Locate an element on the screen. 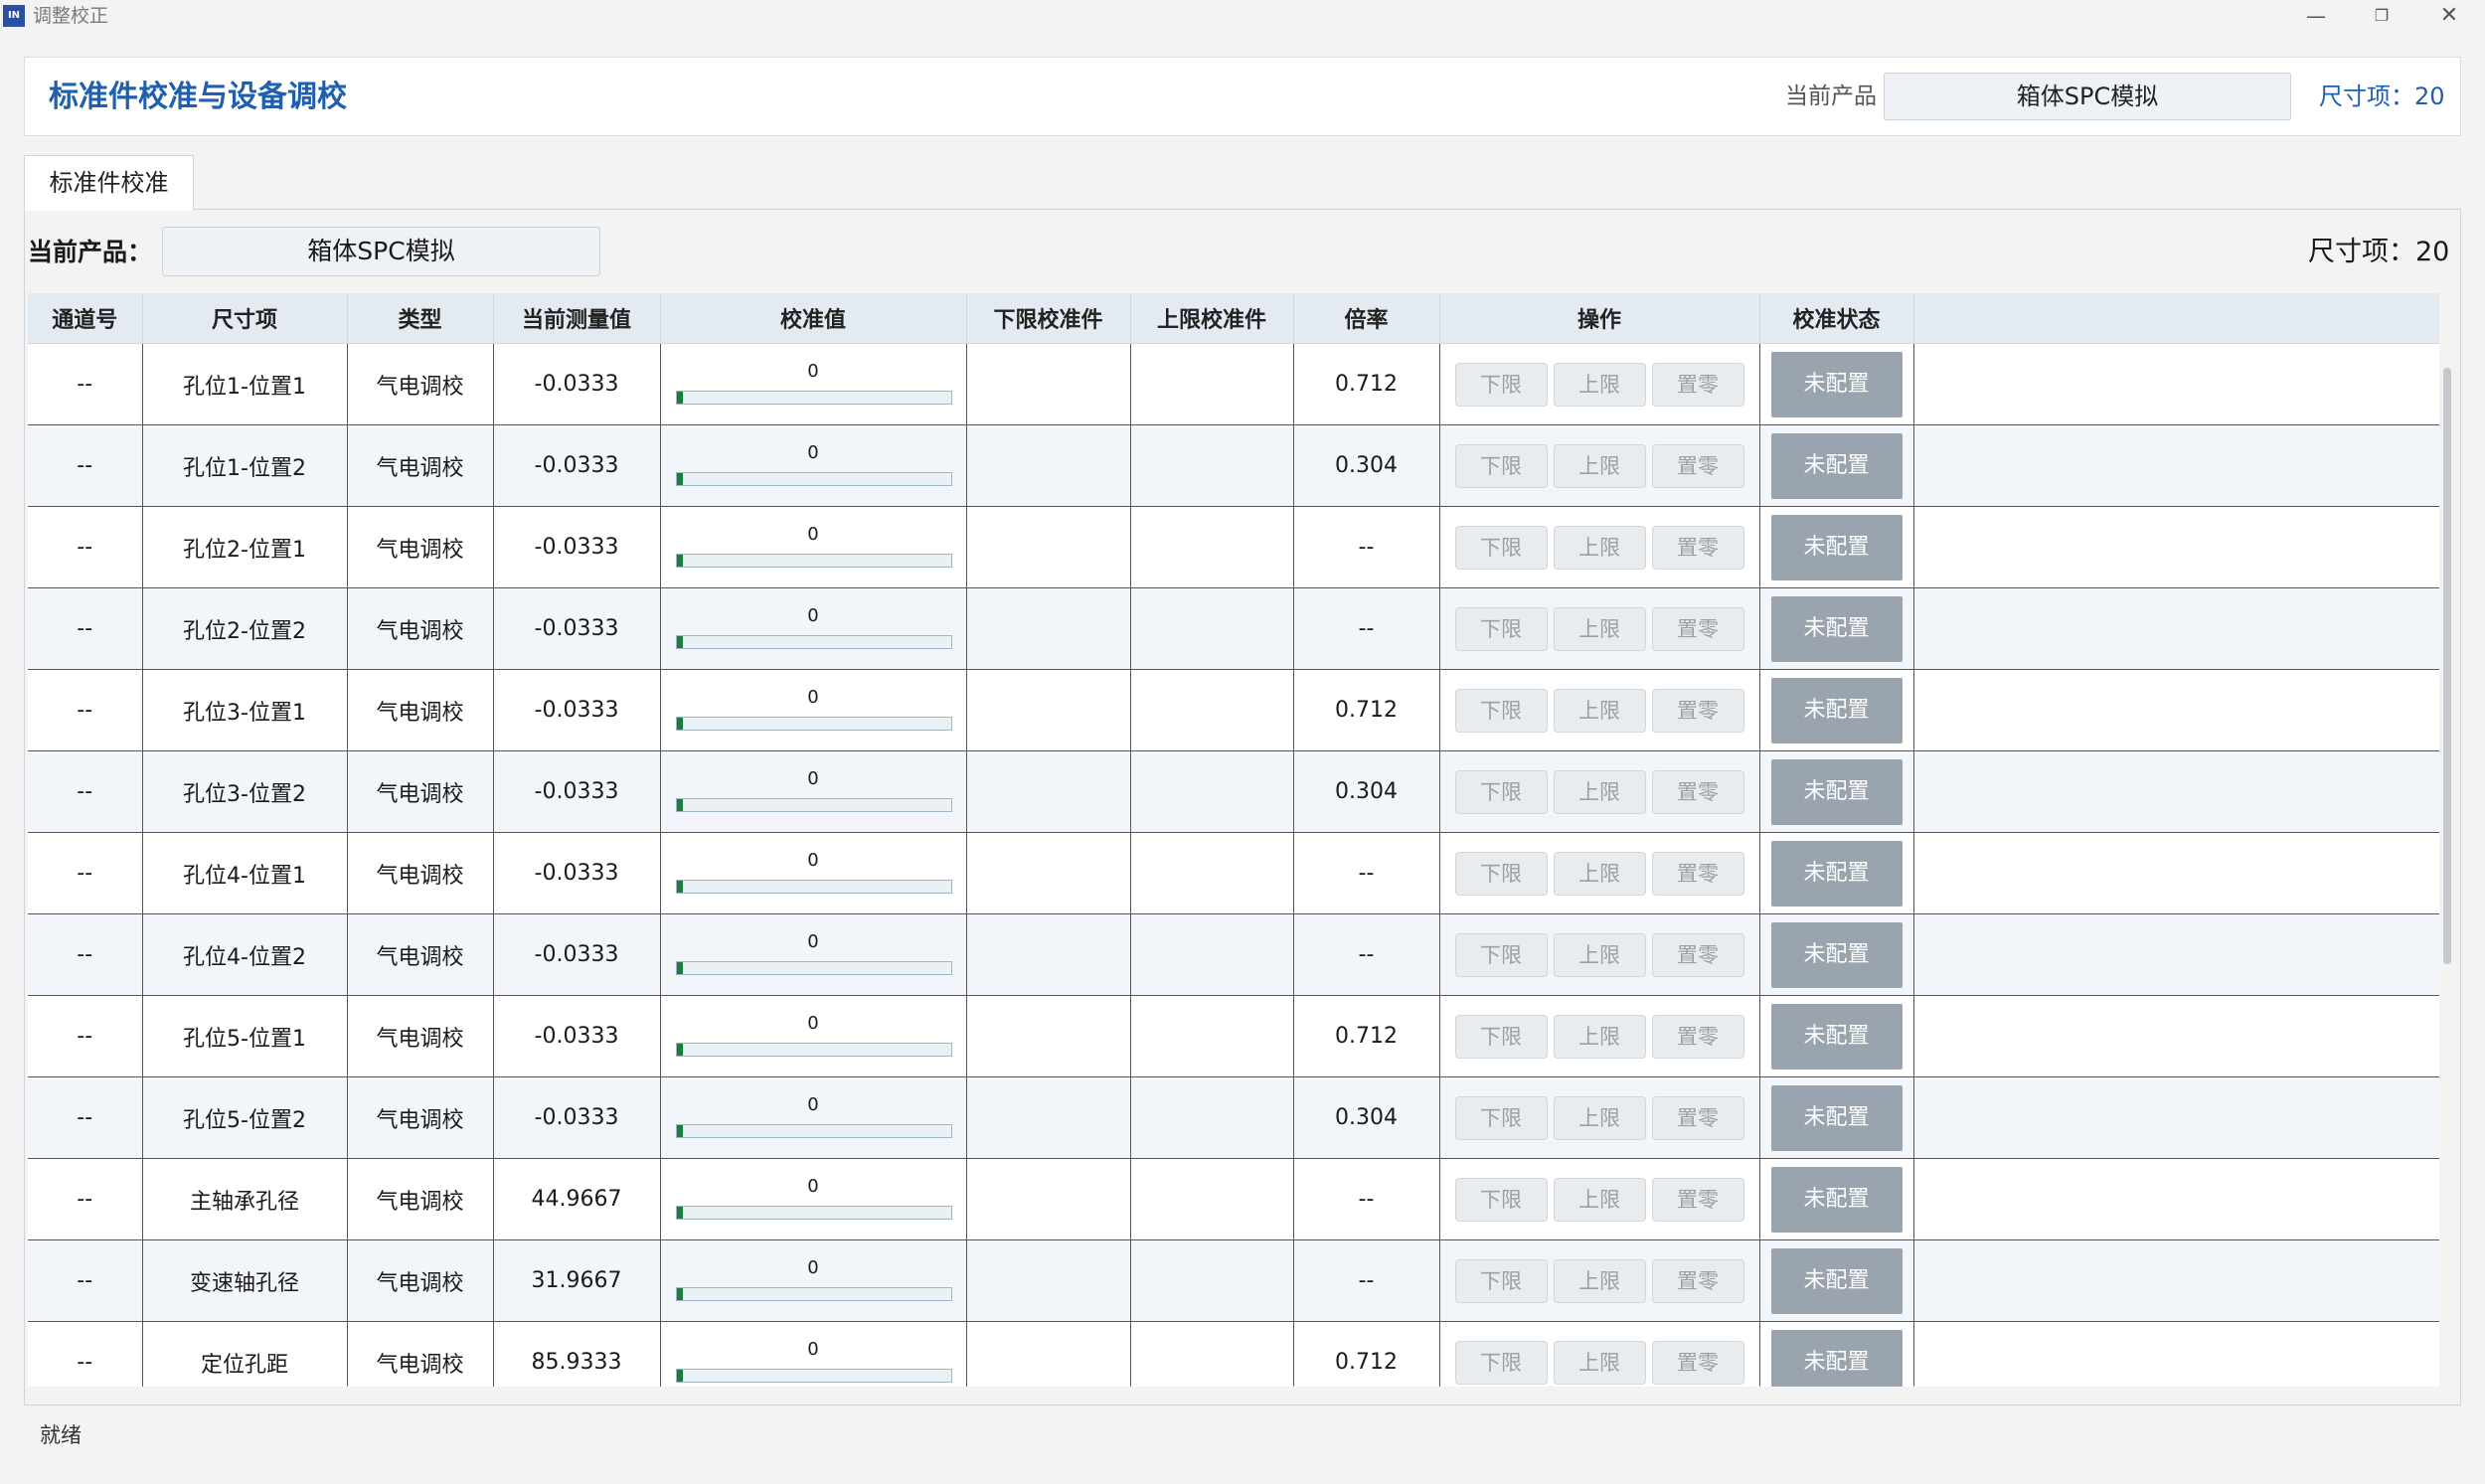  header-lower-std: 下限校准件 is located at coordinates (1048, 318).